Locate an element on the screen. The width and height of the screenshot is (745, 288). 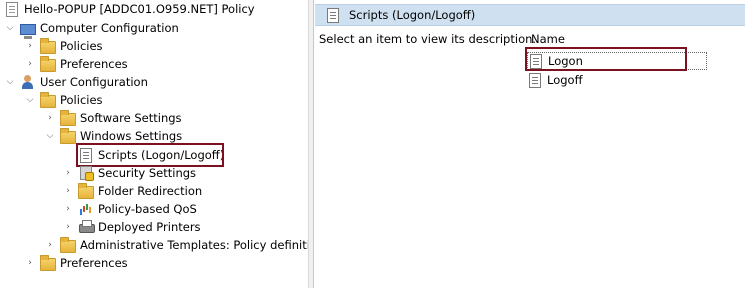
tree-item-software-settings: › Software Settings is located at coordinates (113, 118).